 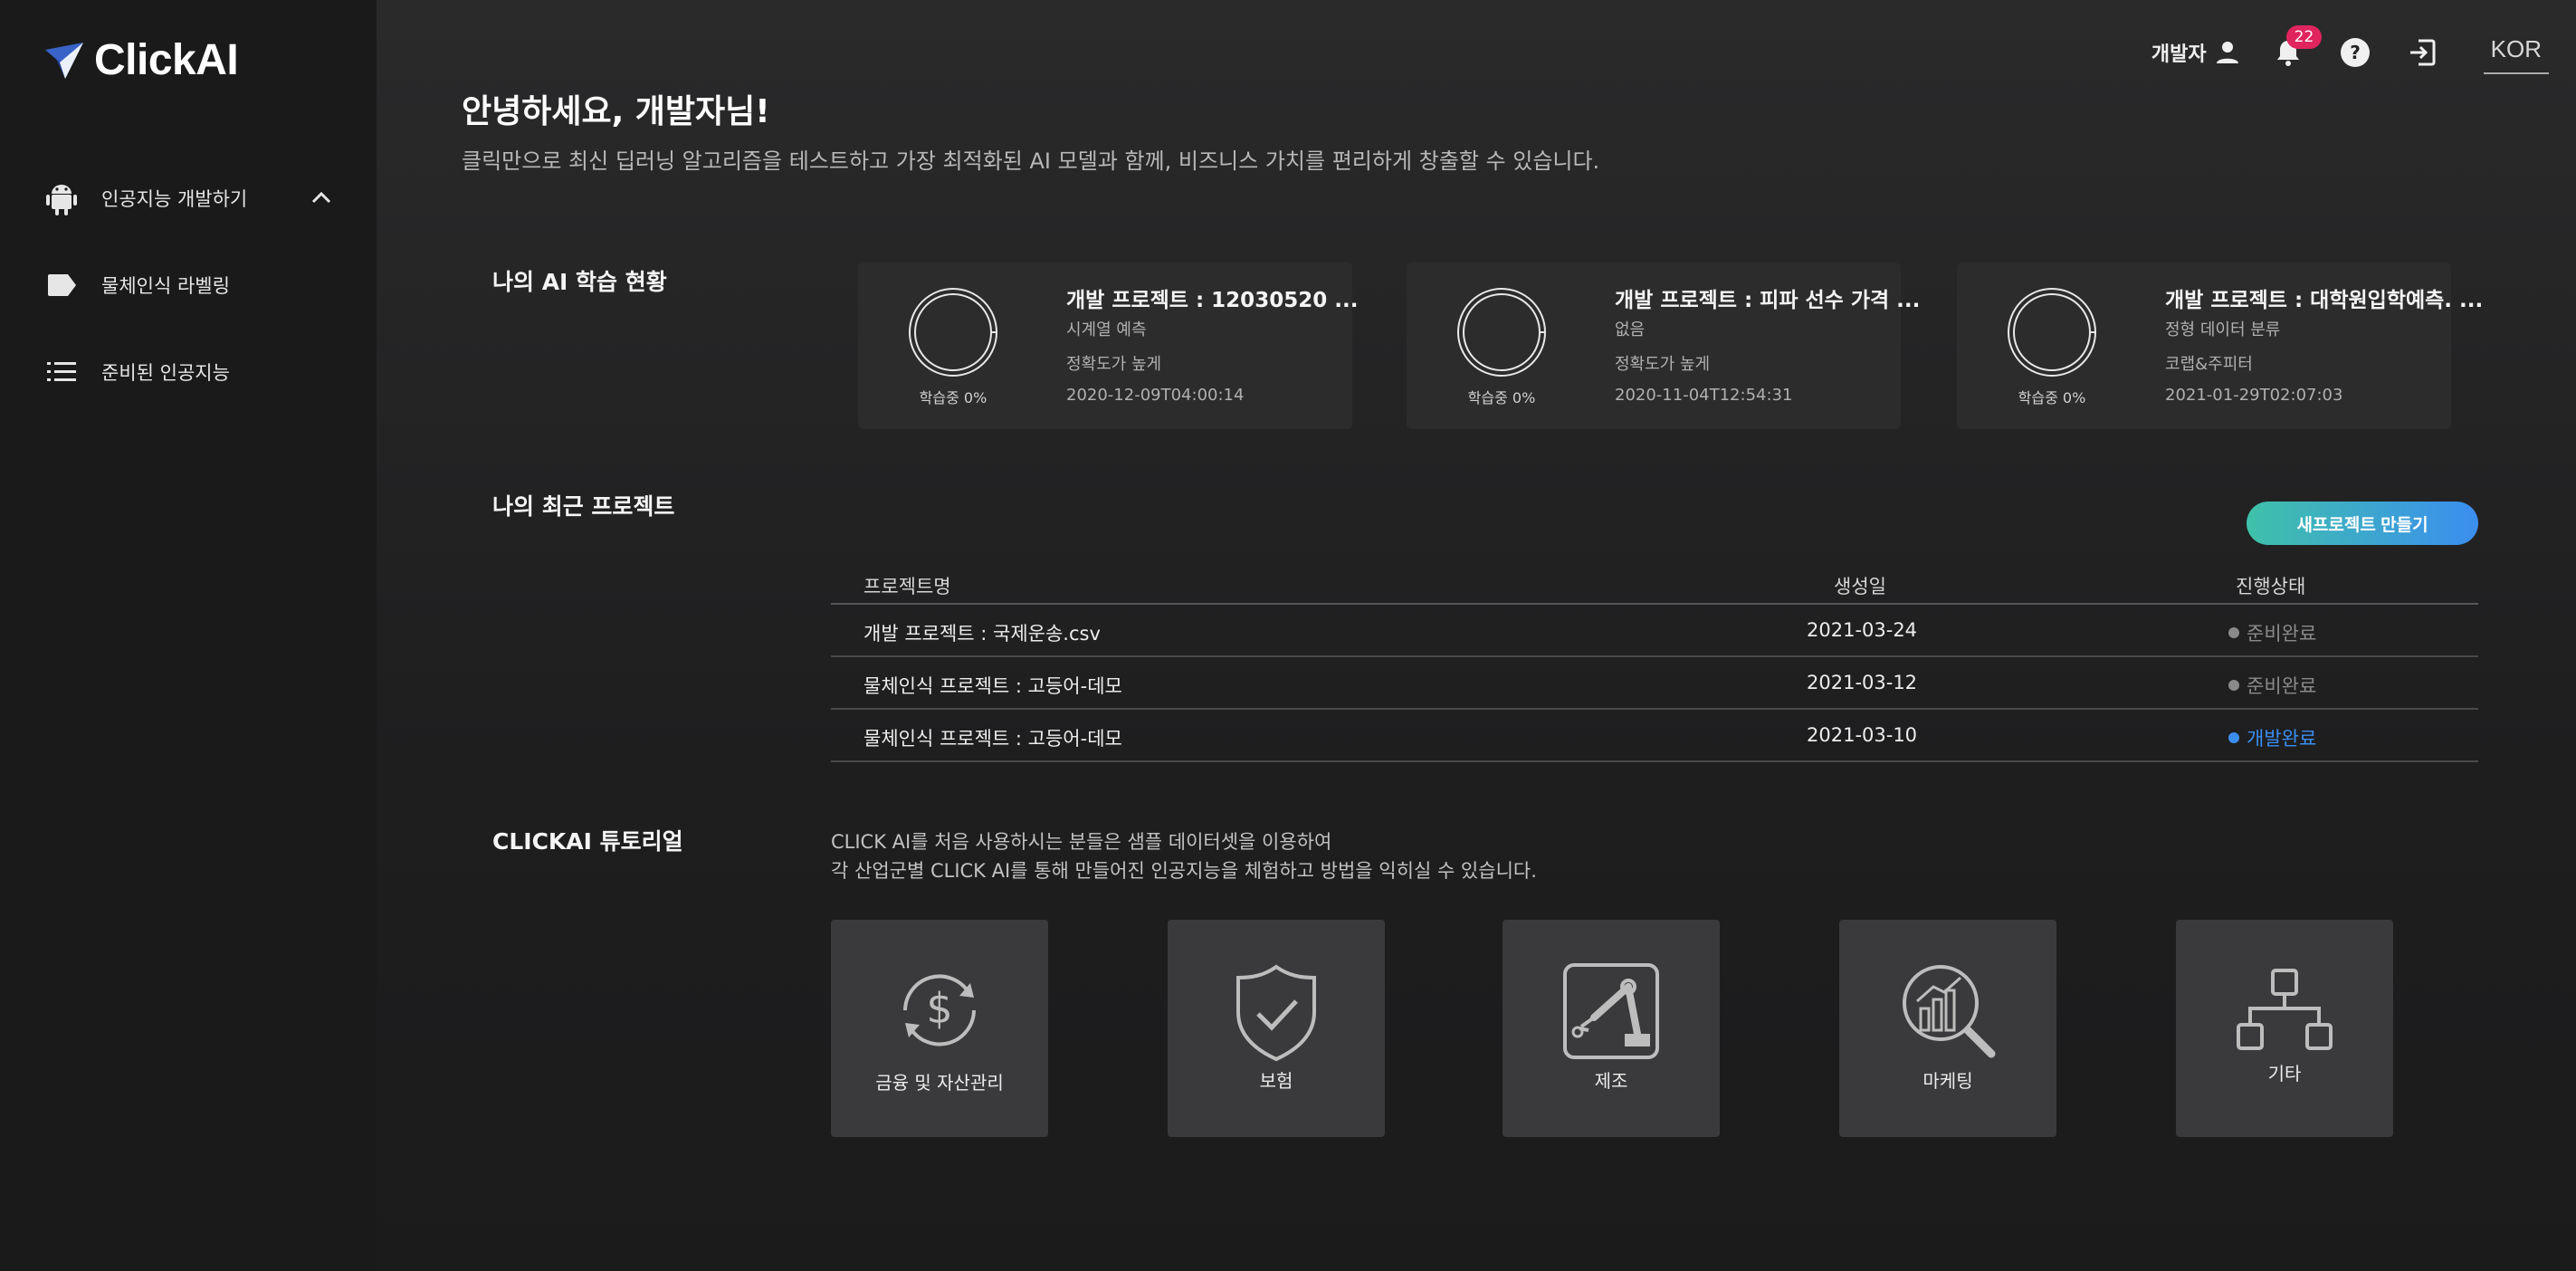 I want to click on help-icon: ?, so click(x=2355, y=53).